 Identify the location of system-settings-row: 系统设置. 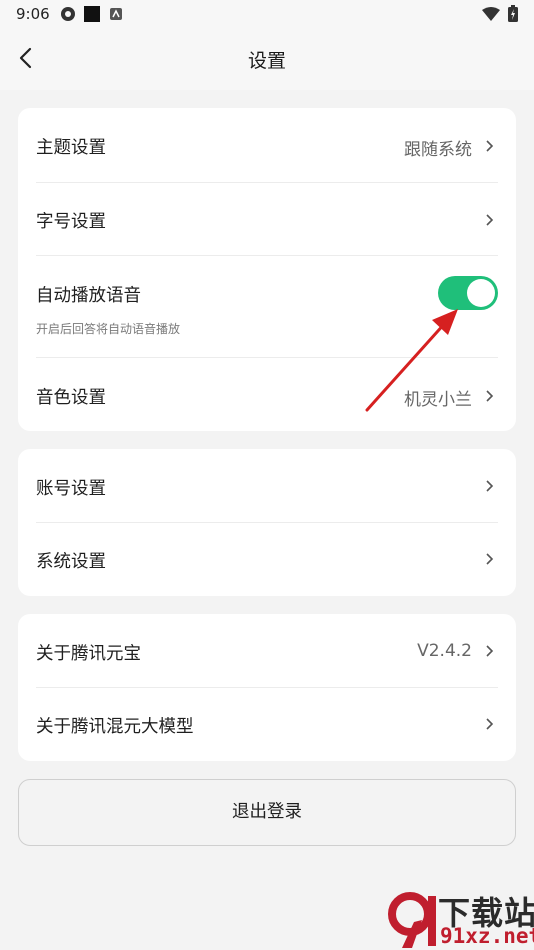
(267, 559).